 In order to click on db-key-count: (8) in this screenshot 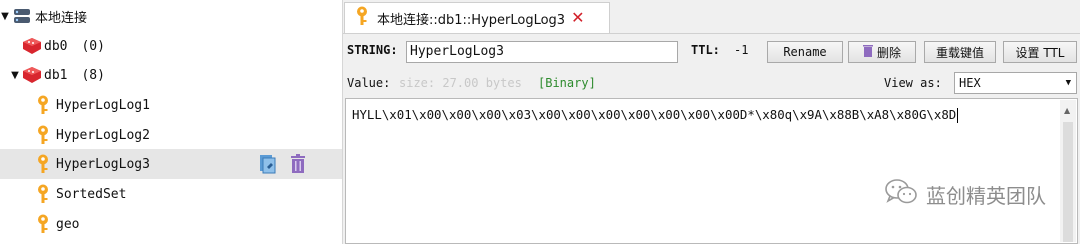, I will do `click(93, 75)`.